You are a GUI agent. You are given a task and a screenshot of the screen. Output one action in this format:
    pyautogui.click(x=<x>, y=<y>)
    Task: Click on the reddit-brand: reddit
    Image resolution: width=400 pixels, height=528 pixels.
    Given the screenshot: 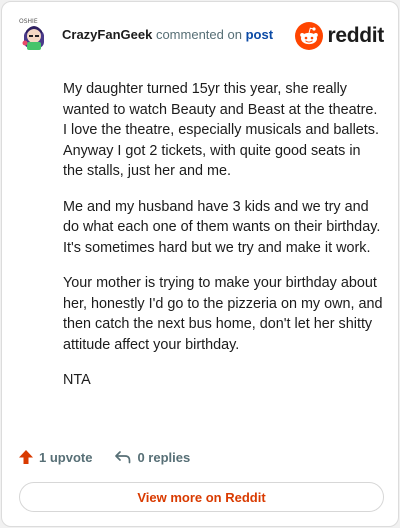 What is the action you would take?
    pyautogui.click(x=339, y=36)
    